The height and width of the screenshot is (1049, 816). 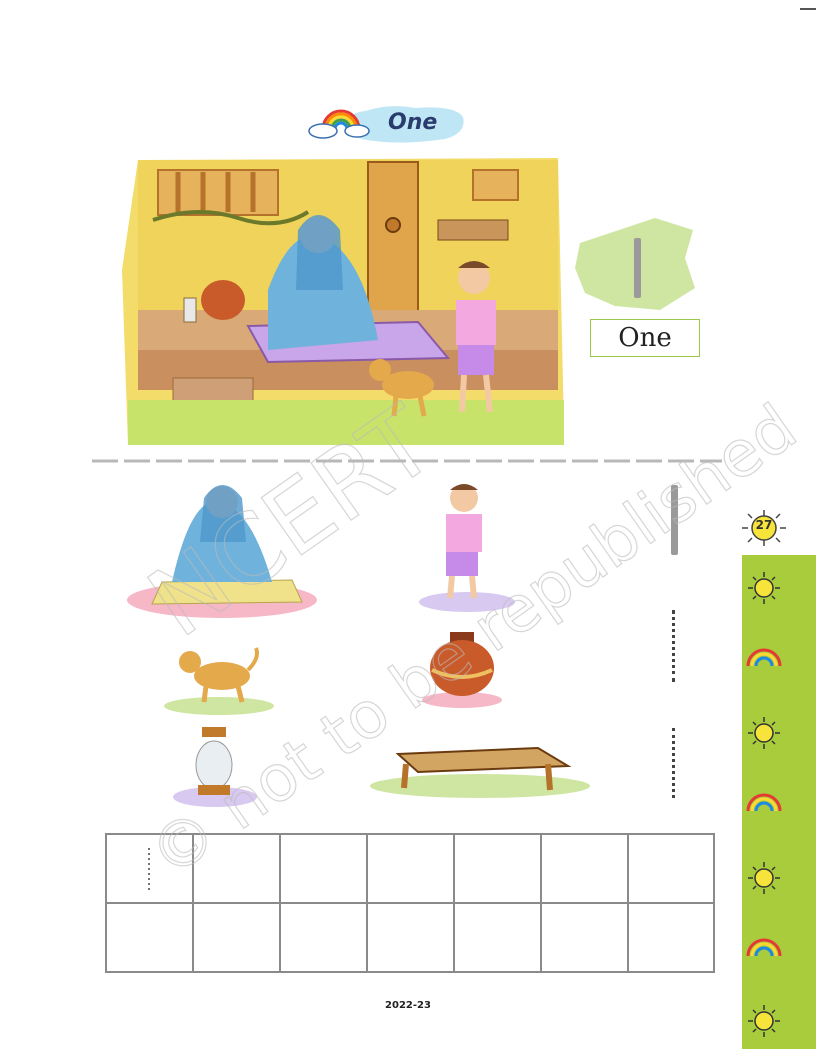 What do you see at coordinates (480, 772) in the screenshot?
I see `cot-illustration` at bounding box center [480, 772].